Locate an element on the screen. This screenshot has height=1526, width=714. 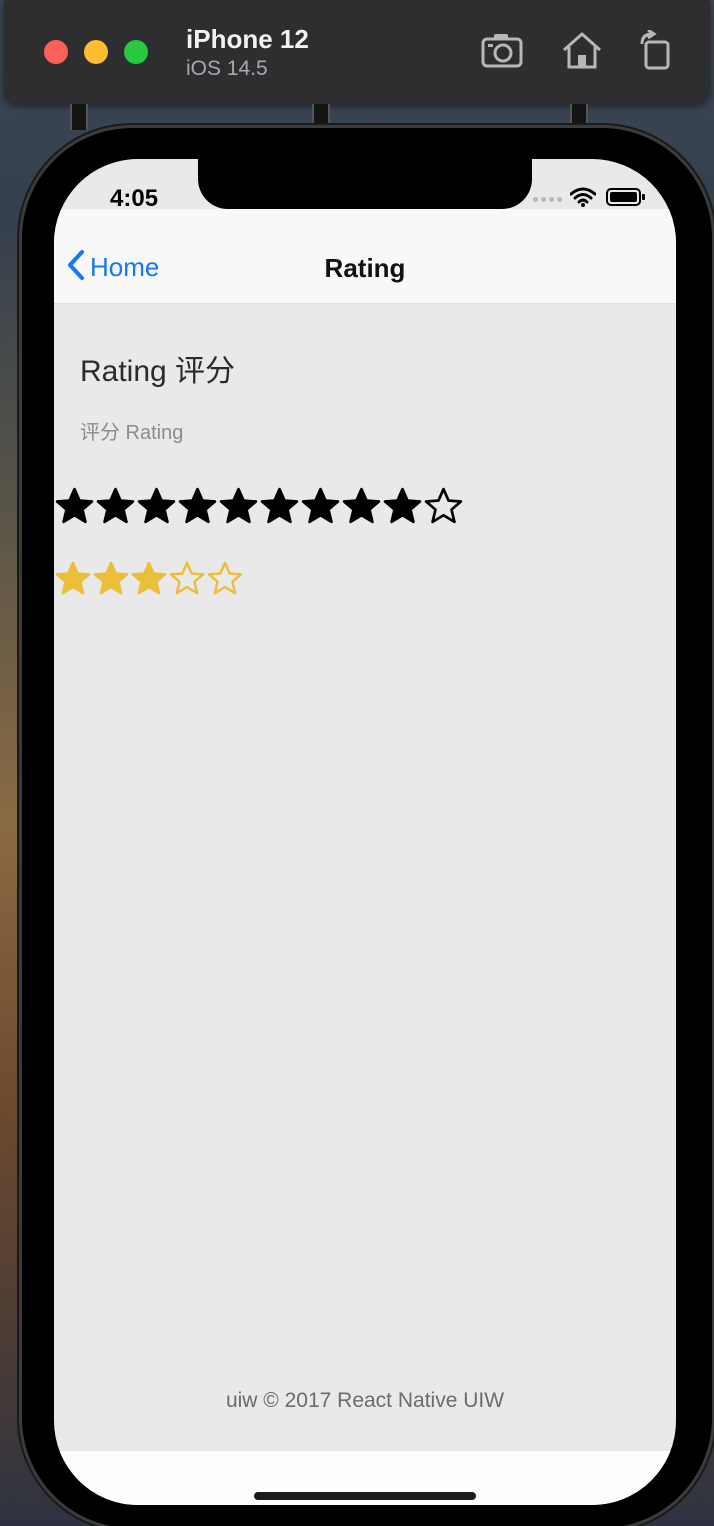
notch is located at coordinates (365, 184).